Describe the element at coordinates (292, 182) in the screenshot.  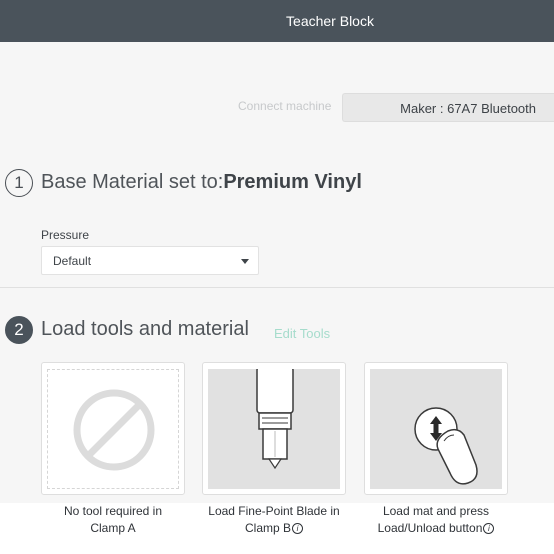
I see `material-name: Premium Vinyl` at that location.